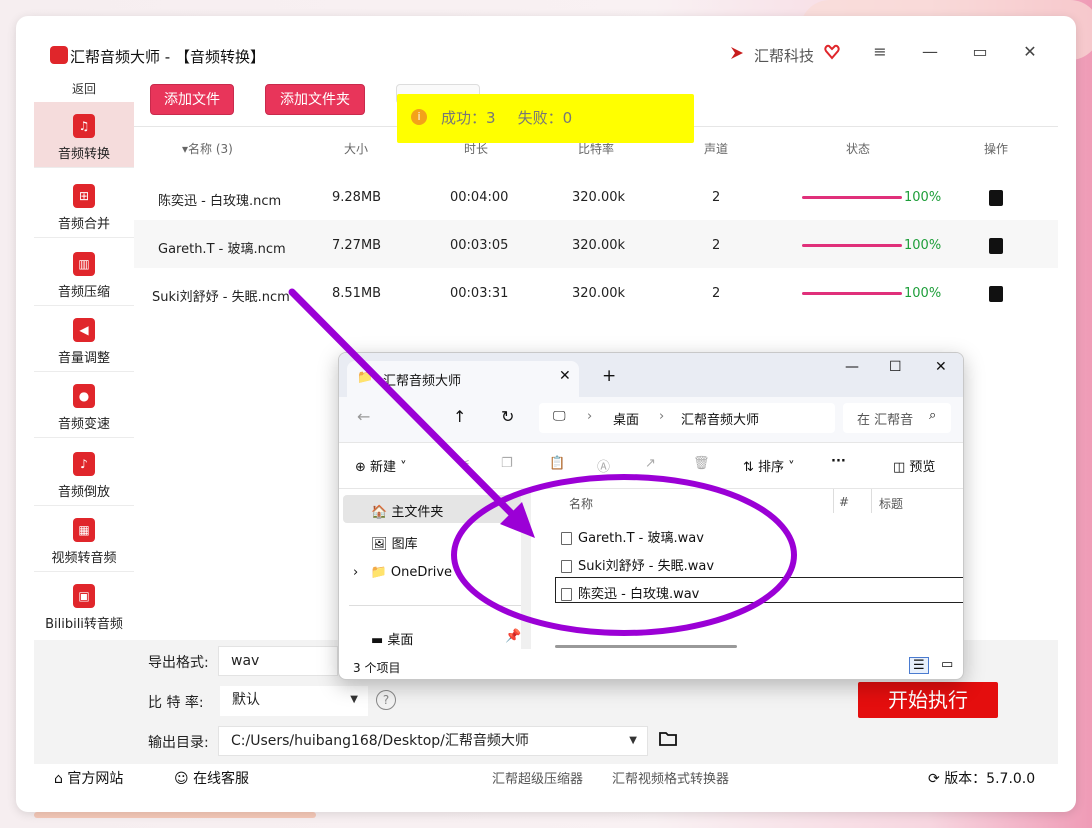  I want to click on audio-file-icon, so click(566, 594).